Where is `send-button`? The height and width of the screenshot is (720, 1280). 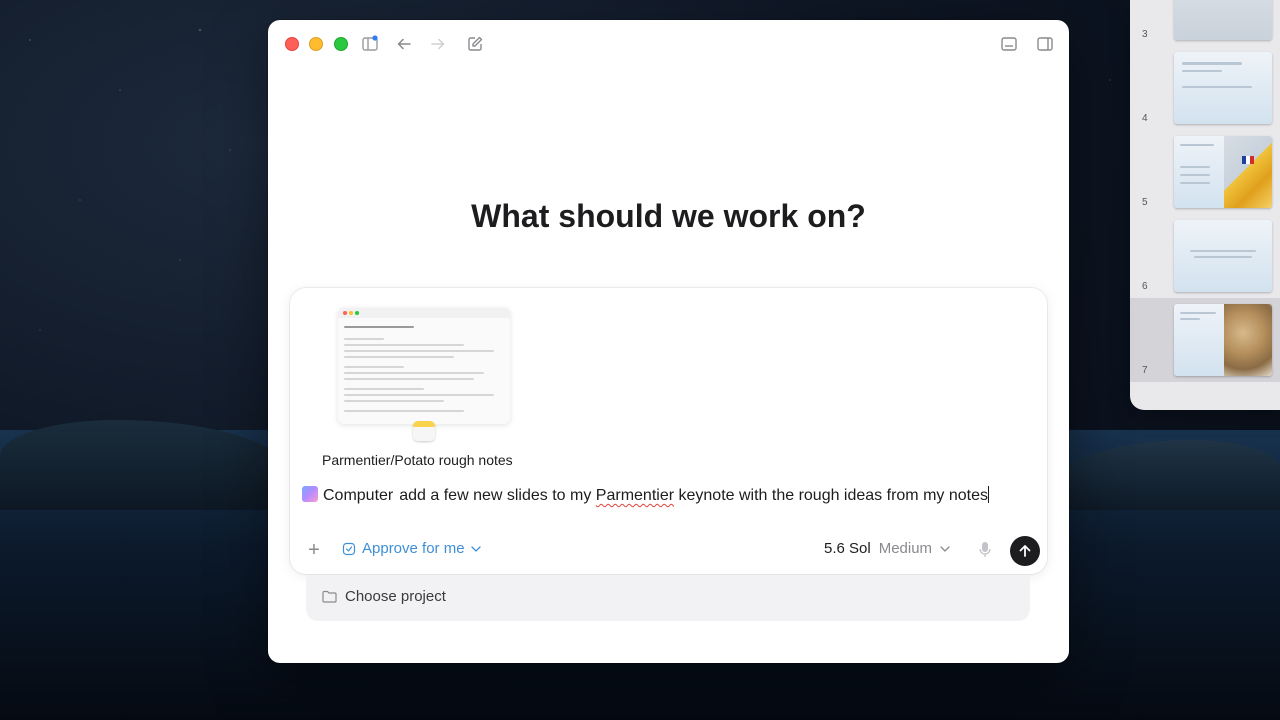 send-button is located at coordinates (1025, 551).